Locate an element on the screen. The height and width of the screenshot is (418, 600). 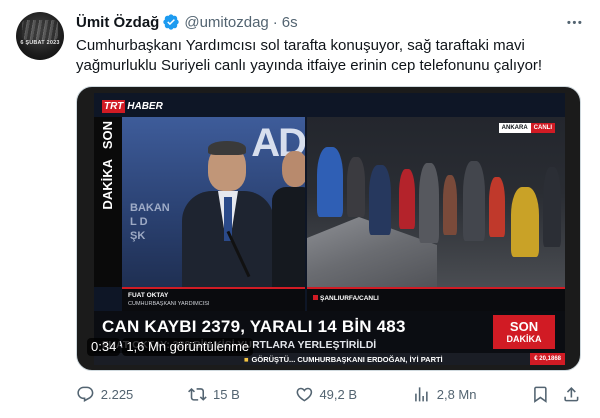
like-button: 49,2 B is located at coordinates (326, 394).